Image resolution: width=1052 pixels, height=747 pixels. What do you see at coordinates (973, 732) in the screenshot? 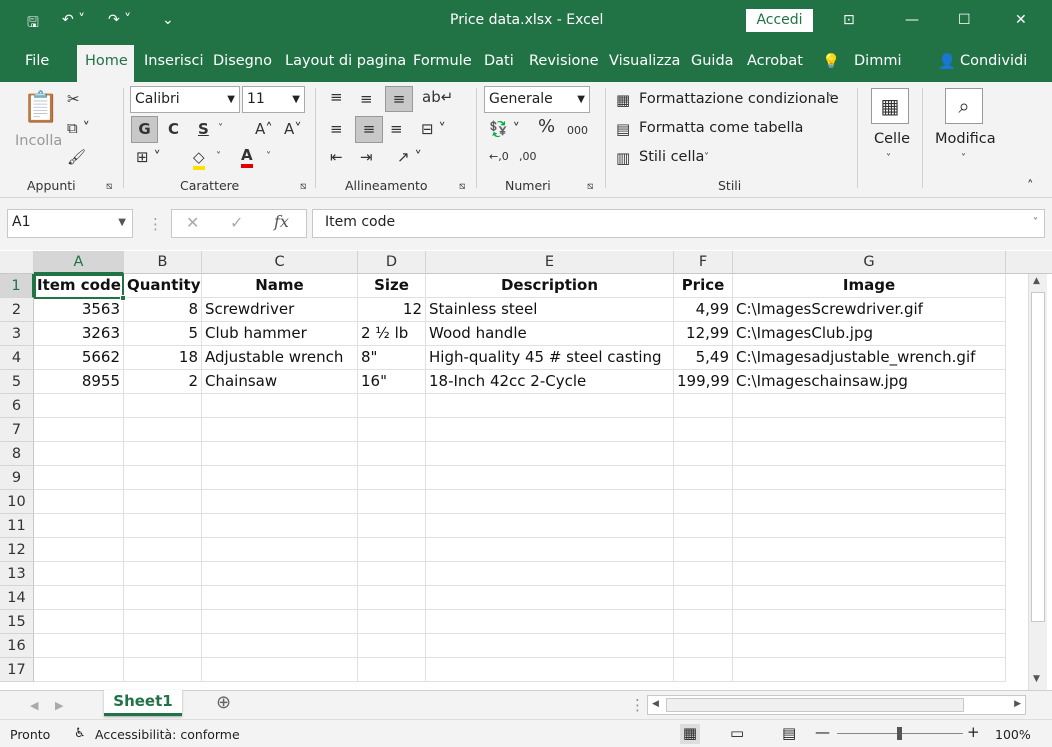
I see `zoom-in-icon: +` at bounding box center [973, 732].